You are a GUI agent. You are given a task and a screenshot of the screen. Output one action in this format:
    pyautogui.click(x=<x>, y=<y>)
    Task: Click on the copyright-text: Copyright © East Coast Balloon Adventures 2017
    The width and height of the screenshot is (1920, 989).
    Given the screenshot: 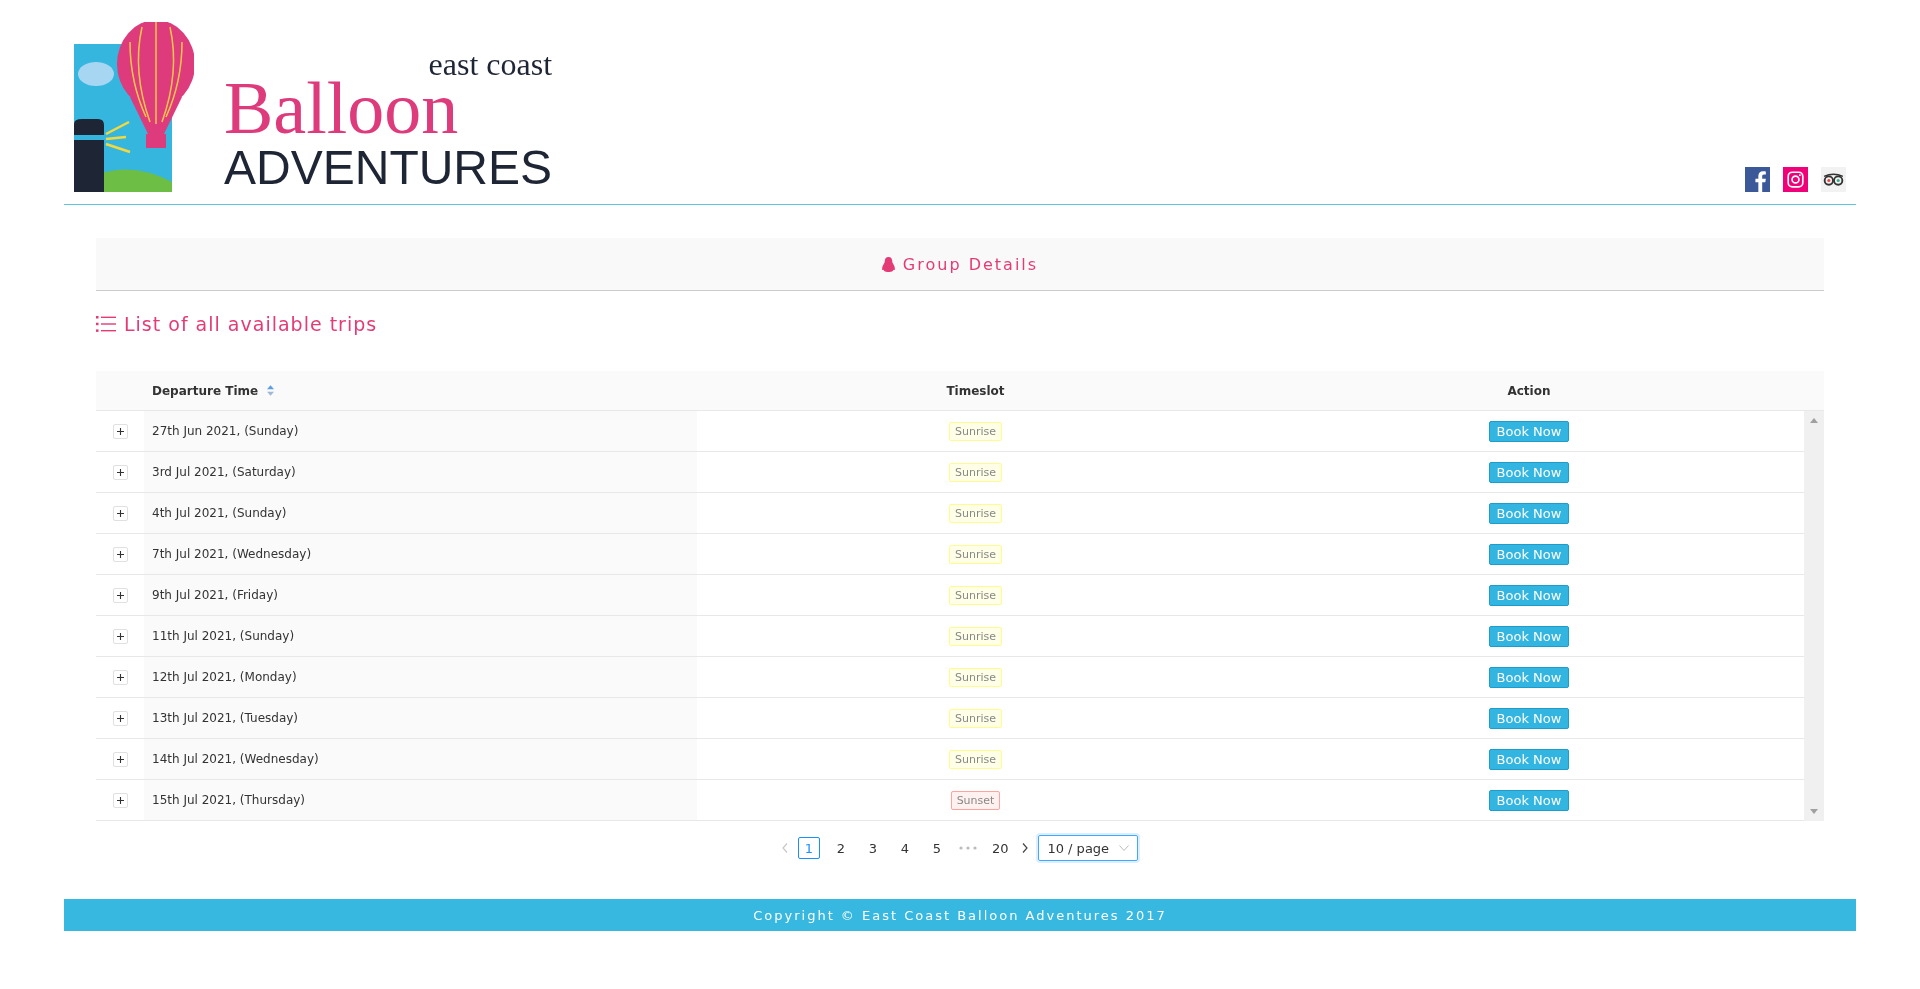 What is the action you would take?
    pyautogui.click(x=960, y=915)
    